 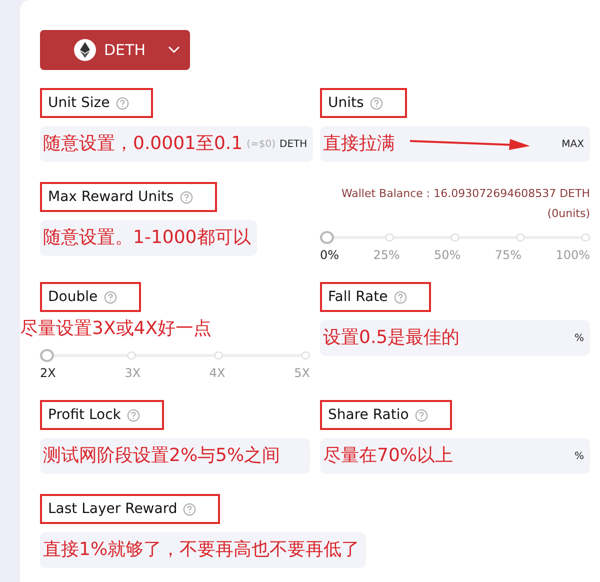 I want to click on slider-mark: 50%, so click(x=447, y=255).